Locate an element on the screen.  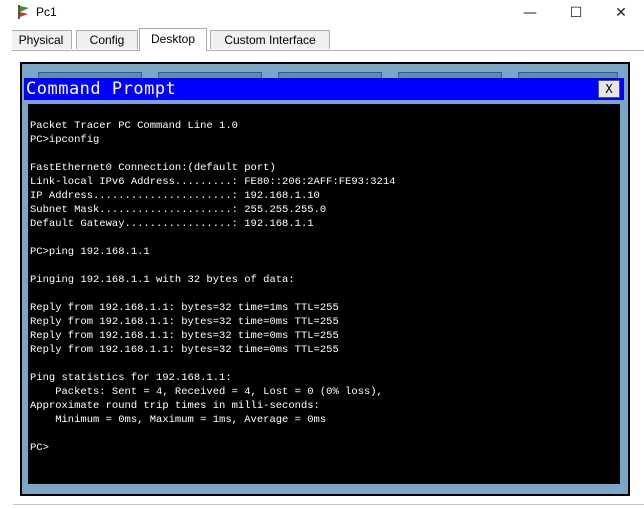
close-button: ✕ is located at coordinates (621, 13).